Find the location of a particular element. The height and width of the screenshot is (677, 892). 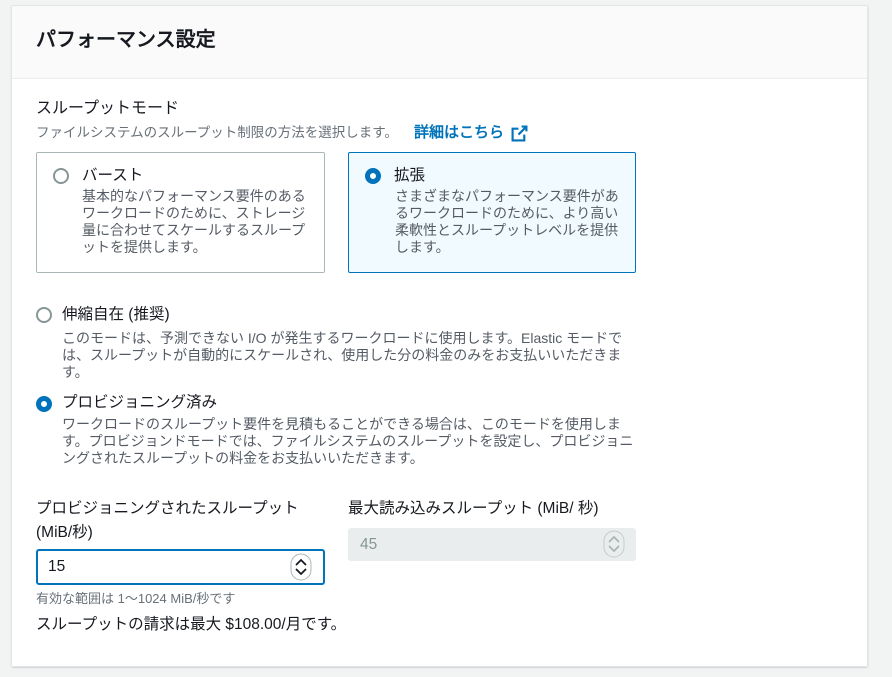

max-read-throughput-label: 最大読み込みスループット (MiB/ 秒) is located at coordinates (473, 508).